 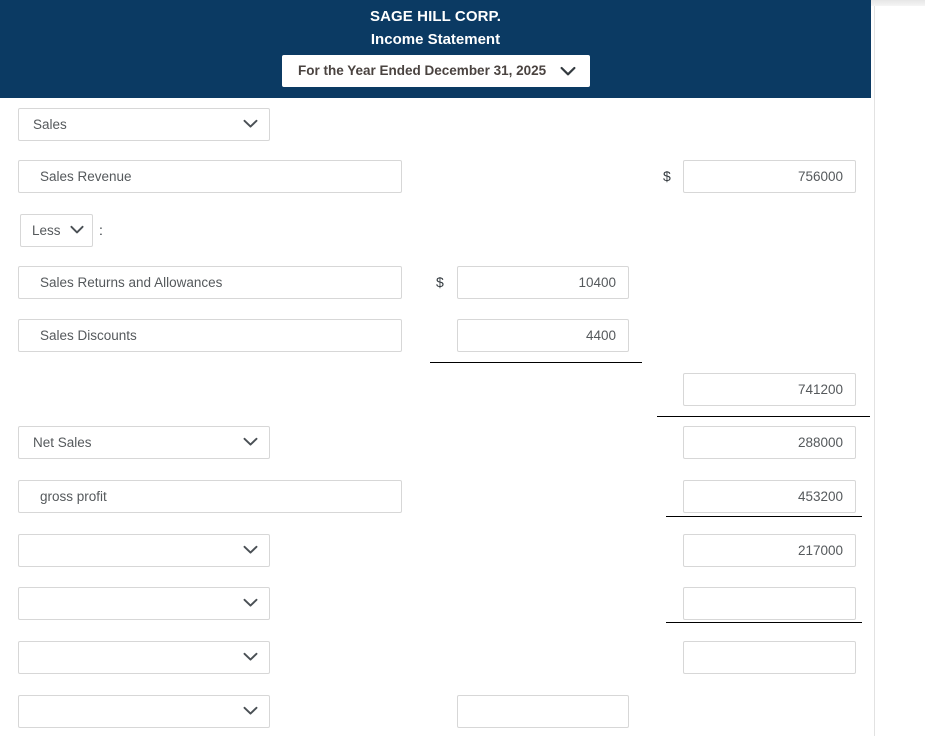 What do you see at coordinates (435, 16) in the screenshot?
I see `company-name: SAGE HILL CORP.` at bounding box center [435, 16].